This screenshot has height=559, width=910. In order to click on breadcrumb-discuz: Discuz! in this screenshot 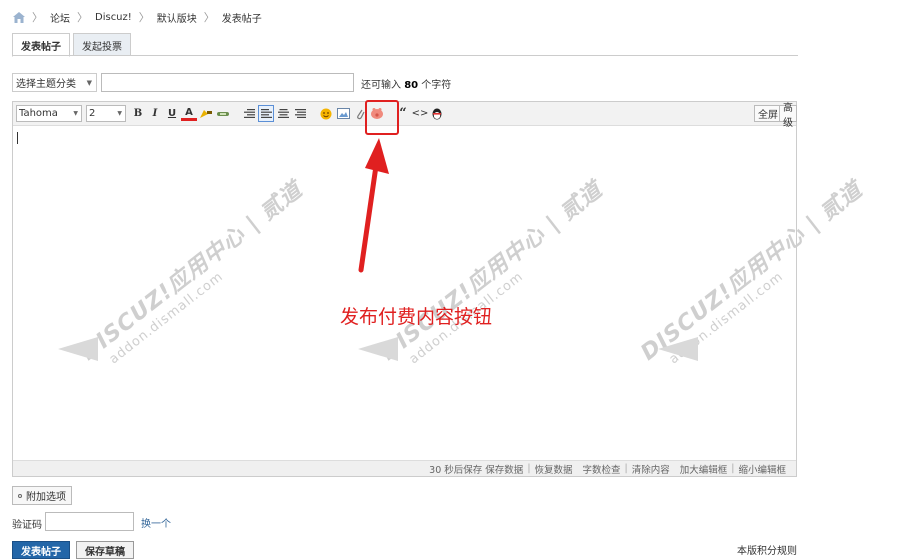, I will do `click(113, 17)`.